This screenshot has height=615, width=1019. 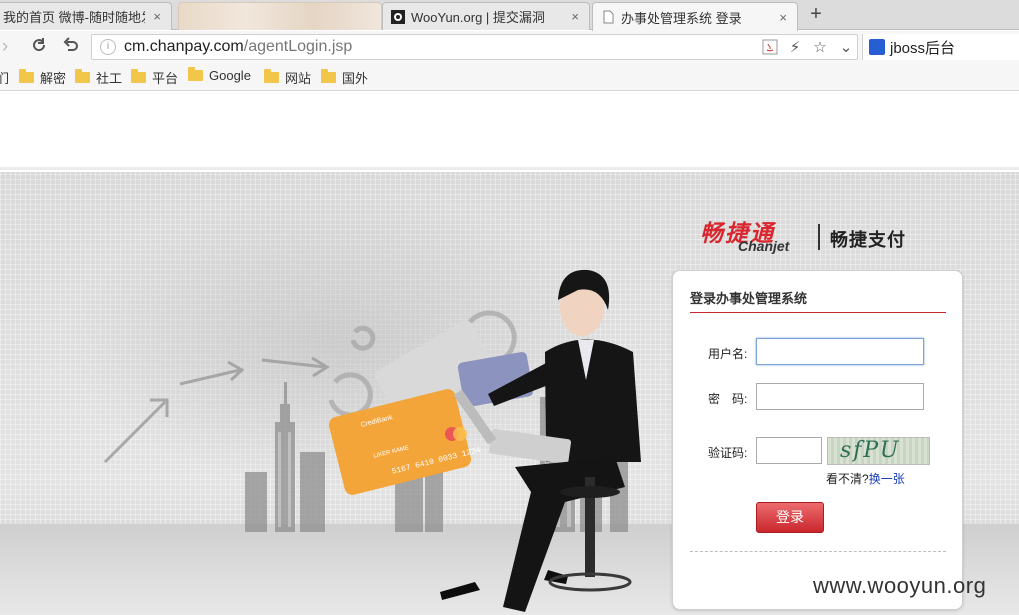 I want to click on bookmark-label: 社工, so click(x=109, y=78).